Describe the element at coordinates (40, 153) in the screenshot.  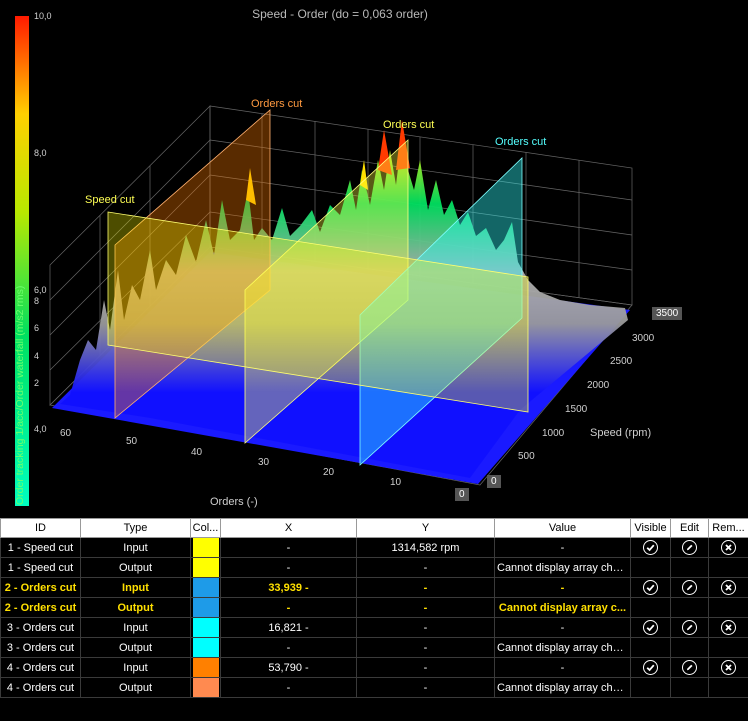
I see `colorbar-label: 8,0` at that location.